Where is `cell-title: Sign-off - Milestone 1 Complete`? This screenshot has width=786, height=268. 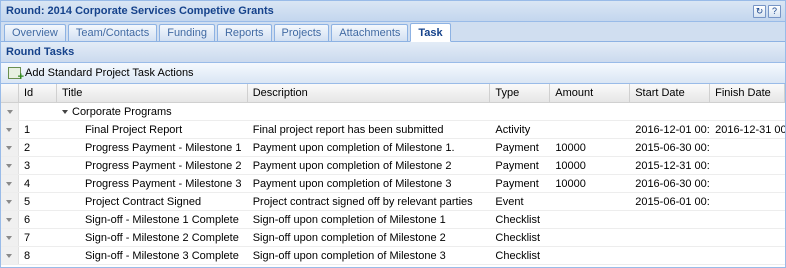
cell-title: Sign-off - Milestone 1 Complete is located at coordinates (161, 219).